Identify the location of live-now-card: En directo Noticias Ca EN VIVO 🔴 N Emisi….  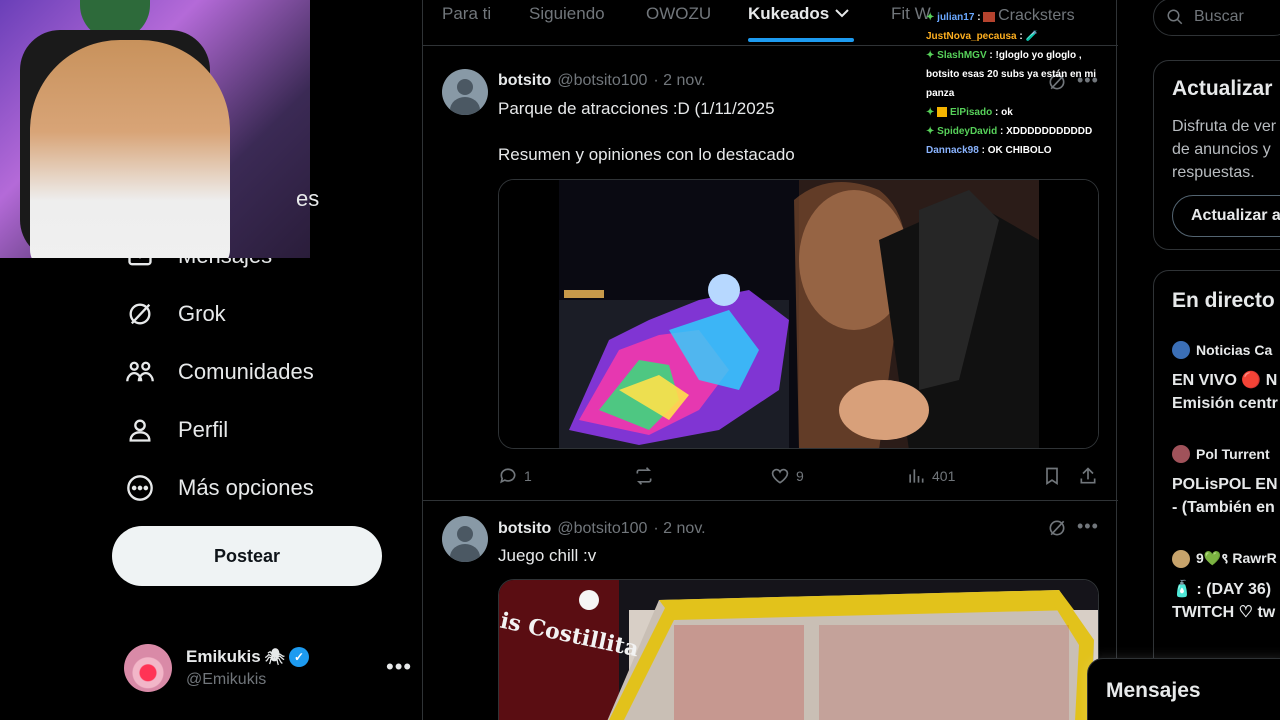
(1216, 495).